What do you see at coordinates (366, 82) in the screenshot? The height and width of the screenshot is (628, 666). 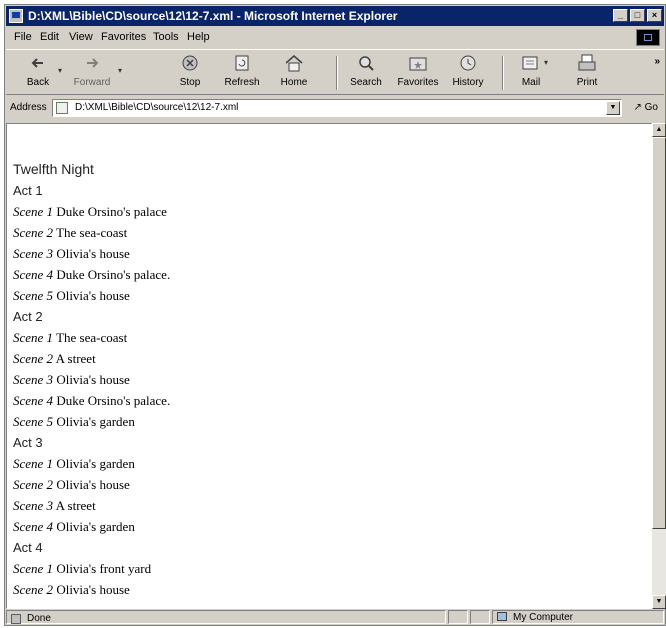 I see `search-label: Search` at bounding box center [366, 82].